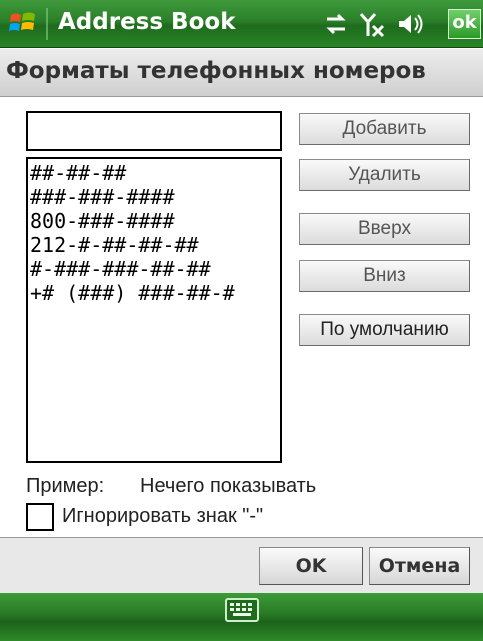  Describe the element at coordinates (311, 566) in the screenshot. I see `ok-button: OK` at that location.